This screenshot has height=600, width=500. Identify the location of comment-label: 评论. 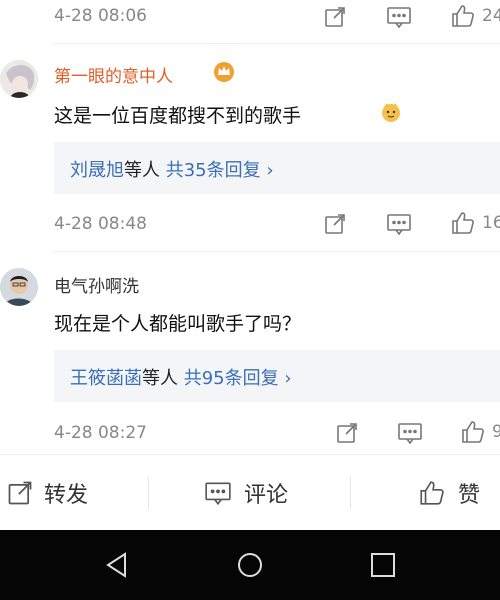
(266, 495).